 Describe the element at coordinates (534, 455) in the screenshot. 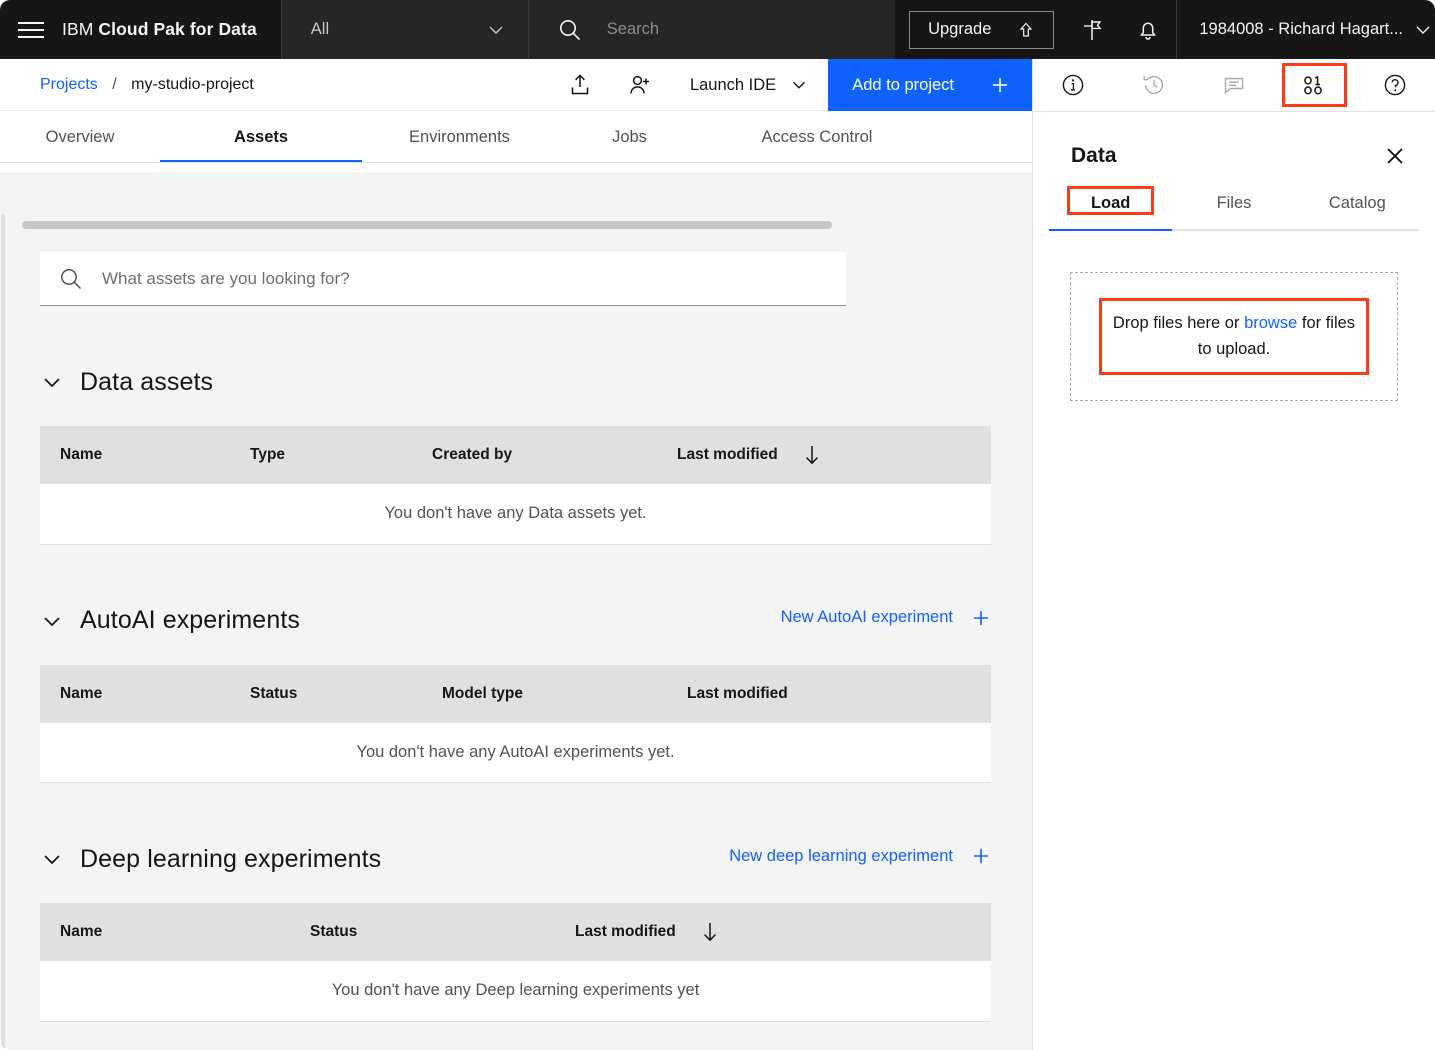

I see `column-header-created-by: Created by` at that location.